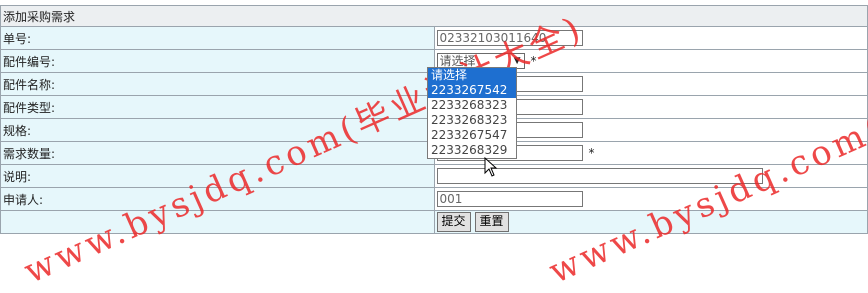 The height and width of the screenshot is (293, 868). I want to click on order-no-cell, so click(650, 38).